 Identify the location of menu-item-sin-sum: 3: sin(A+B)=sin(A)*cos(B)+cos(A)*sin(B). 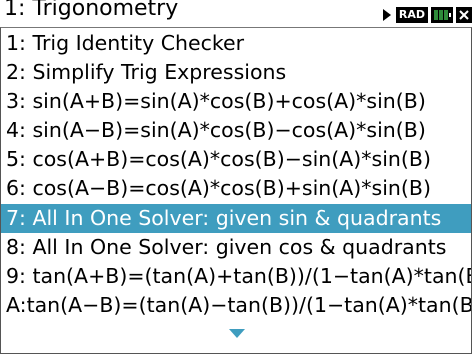
(236, 101).